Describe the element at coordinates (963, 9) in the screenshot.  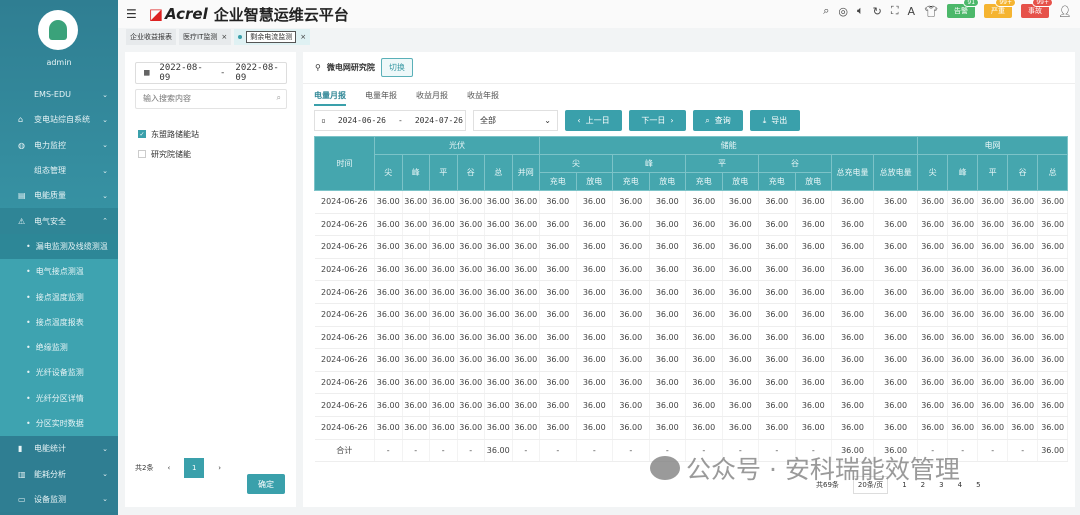
I see `alert-badge: 告警 91` at that location.